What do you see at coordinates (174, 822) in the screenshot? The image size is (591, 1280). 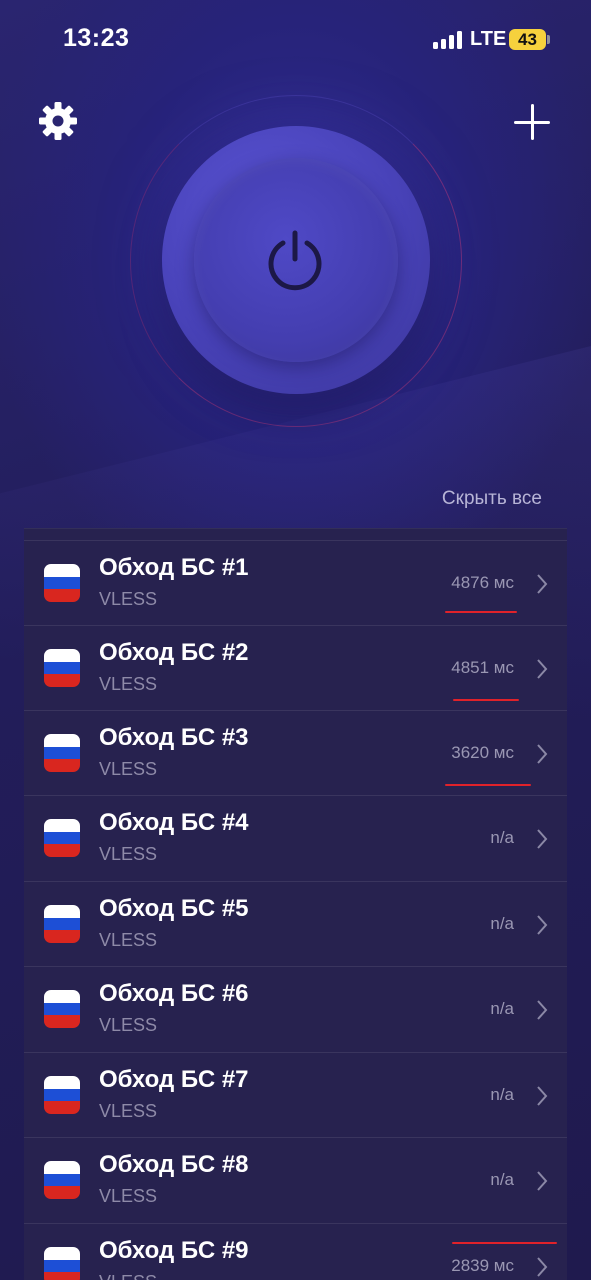 I see `server-name: Обход БС #4` at bounding box center [174, 822].